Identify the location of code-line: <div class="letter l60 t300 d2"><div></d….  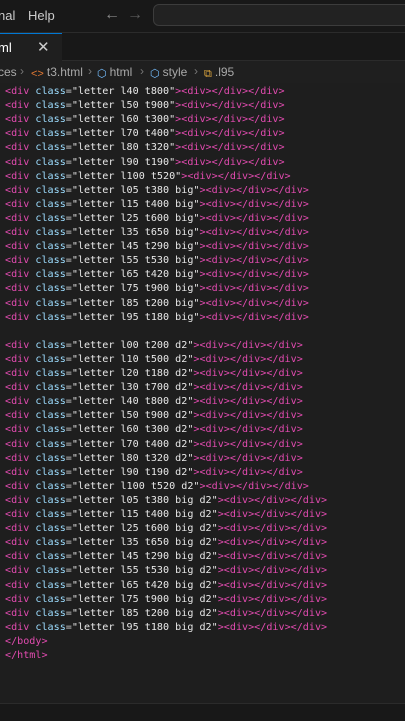
(154, 430).